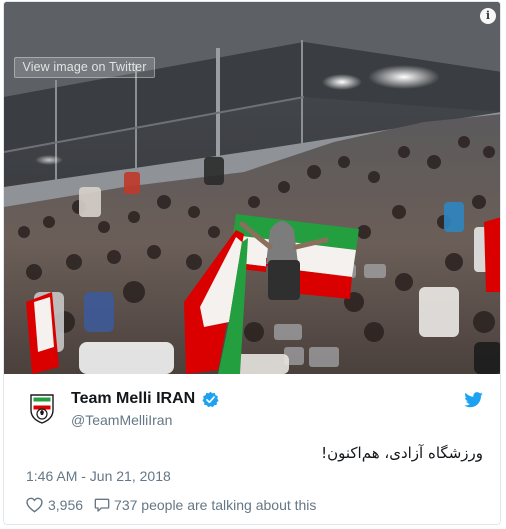  Describe the element at coordinates (473, 400) in the screenshot. I see `twitter-bird-icon` at that location.